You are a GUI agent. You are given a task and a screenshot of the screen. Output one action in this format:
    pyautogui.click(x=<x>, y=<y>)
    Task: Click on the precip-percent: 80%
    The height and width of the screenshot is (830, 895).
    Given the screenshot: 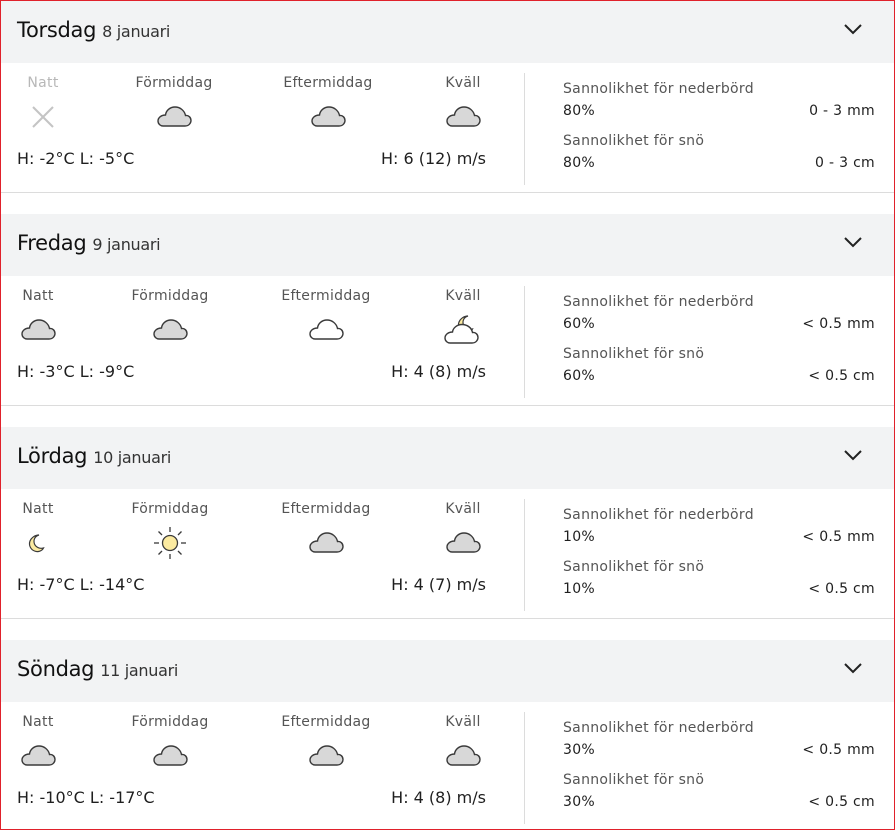 What is the action you would take?
    pyautogui.click(x=579, y=111)
    